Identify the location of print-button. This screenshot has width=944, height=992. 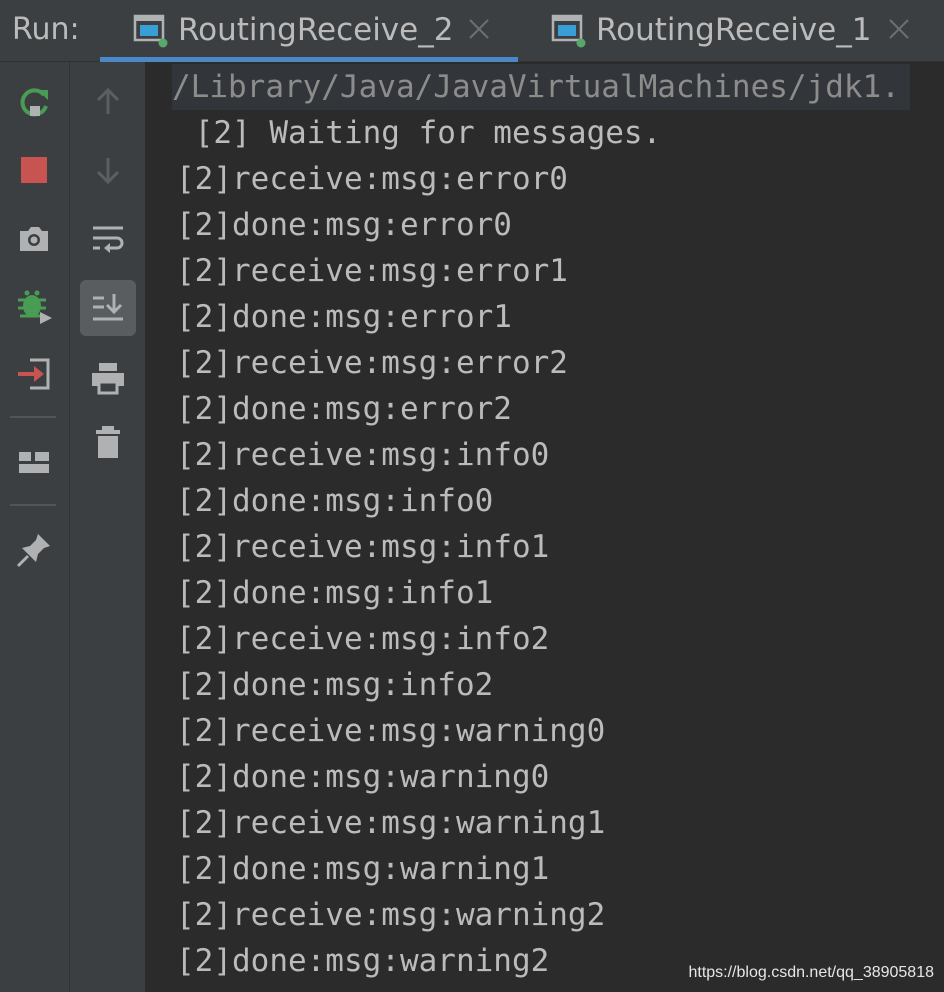
(108, 378).